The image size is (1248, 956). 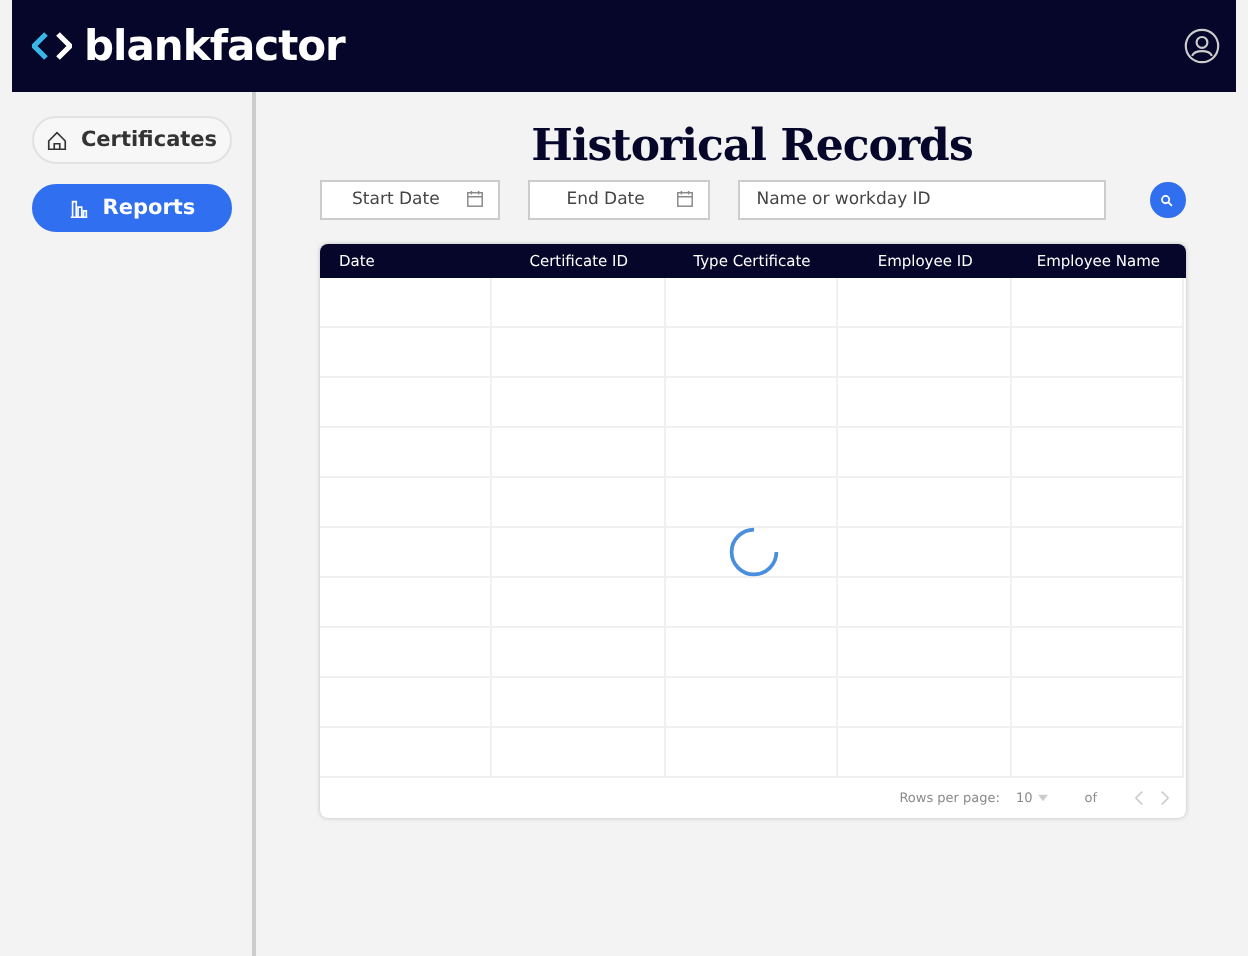 What do you see at coordinates (79, 208) in the screenshot?
I see `bar-chart-icon` at bounding box center [79, 208].